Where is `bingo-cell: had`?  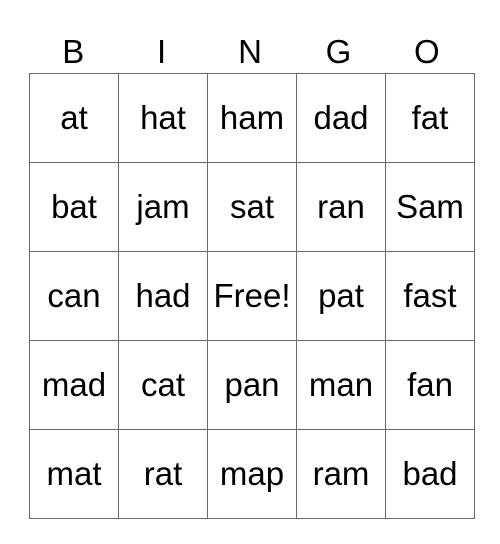 bingo-cell: had is located at coordinates (163, 296).